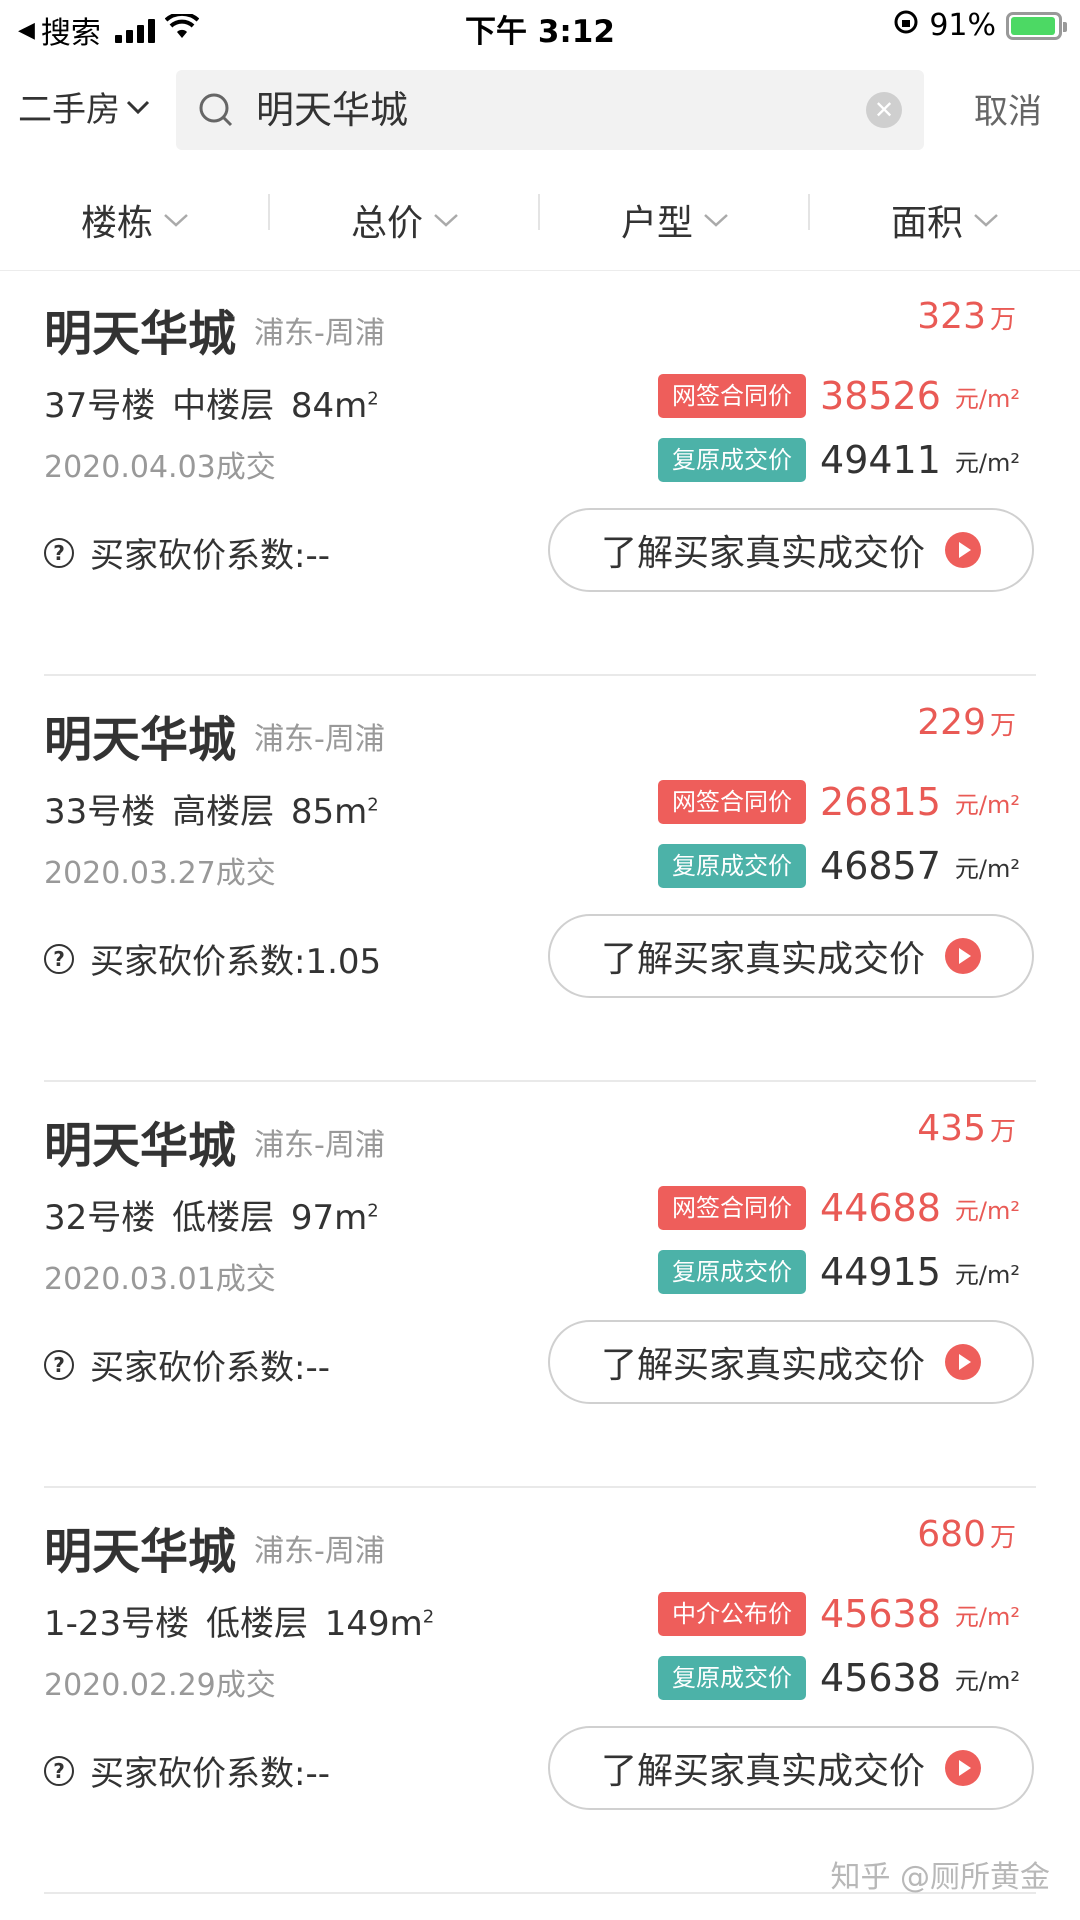 The height and width of the screenshot is (1920, 1080). What do you see at coordinates (656, 223) in the screenshot?
I see `filter-label: 户型` at bounding box center [656, 223].